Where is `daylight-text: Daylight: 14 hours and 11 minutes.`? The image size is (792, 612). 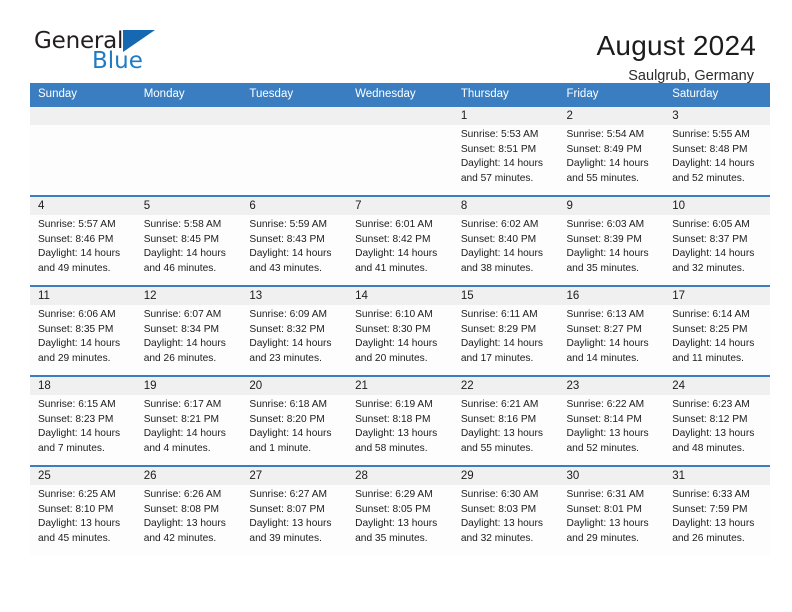 daylight-text: Daylight: 14 hours and 11 minutes. is located at coordinates (713, 351).